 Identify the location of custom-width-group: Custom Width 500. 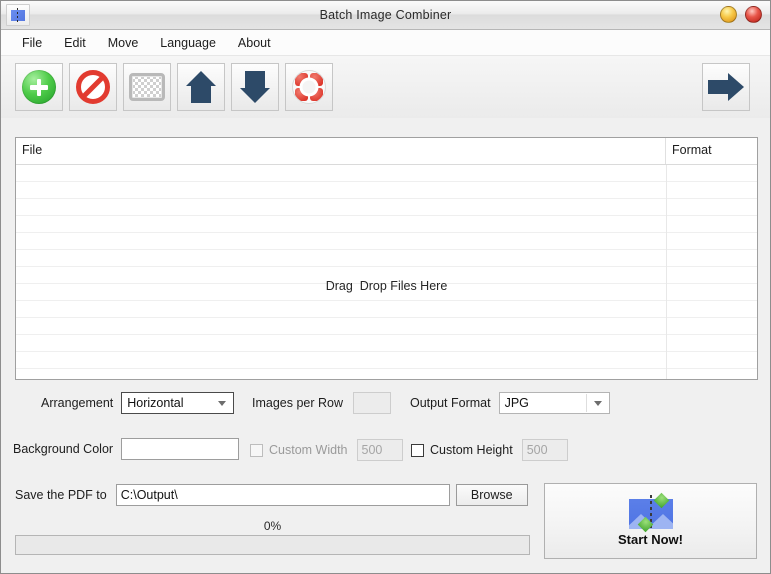
(326, 450).